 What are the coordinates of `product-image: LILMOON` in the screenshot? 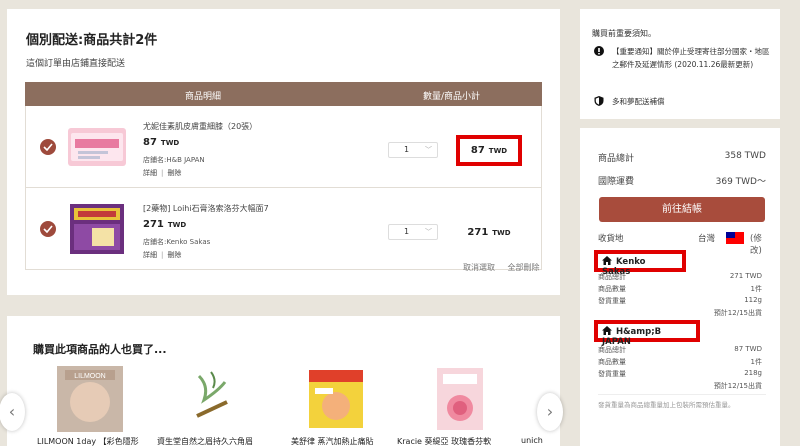 It's located at (90, 399).